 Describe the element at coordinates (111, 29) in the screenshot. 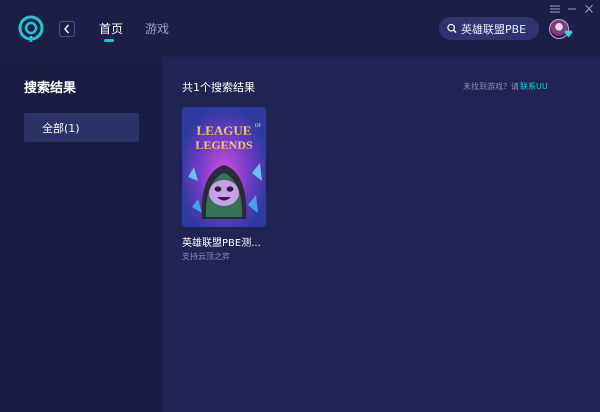

I see `tab-home: 首页` at that location.